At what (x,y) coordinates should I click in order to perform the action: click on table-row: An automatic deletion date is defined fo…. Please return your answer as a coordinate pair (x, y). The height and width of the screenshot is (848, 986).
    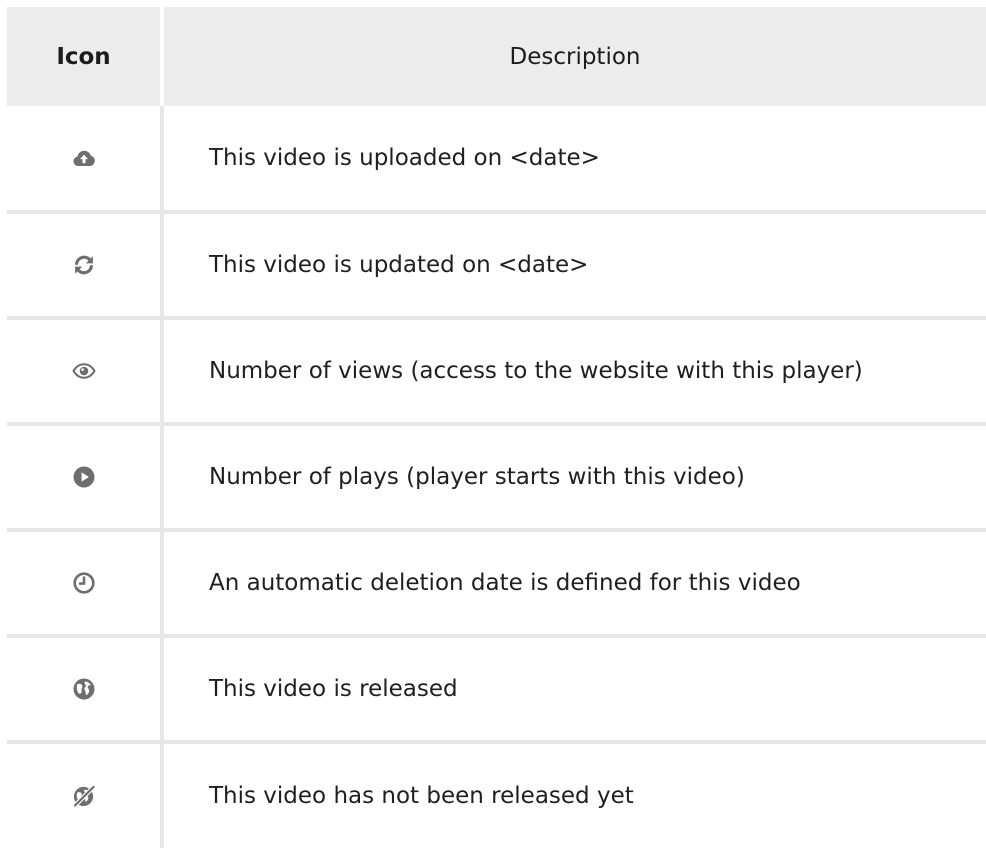
    Looking at the image, I should click on (496, 582).